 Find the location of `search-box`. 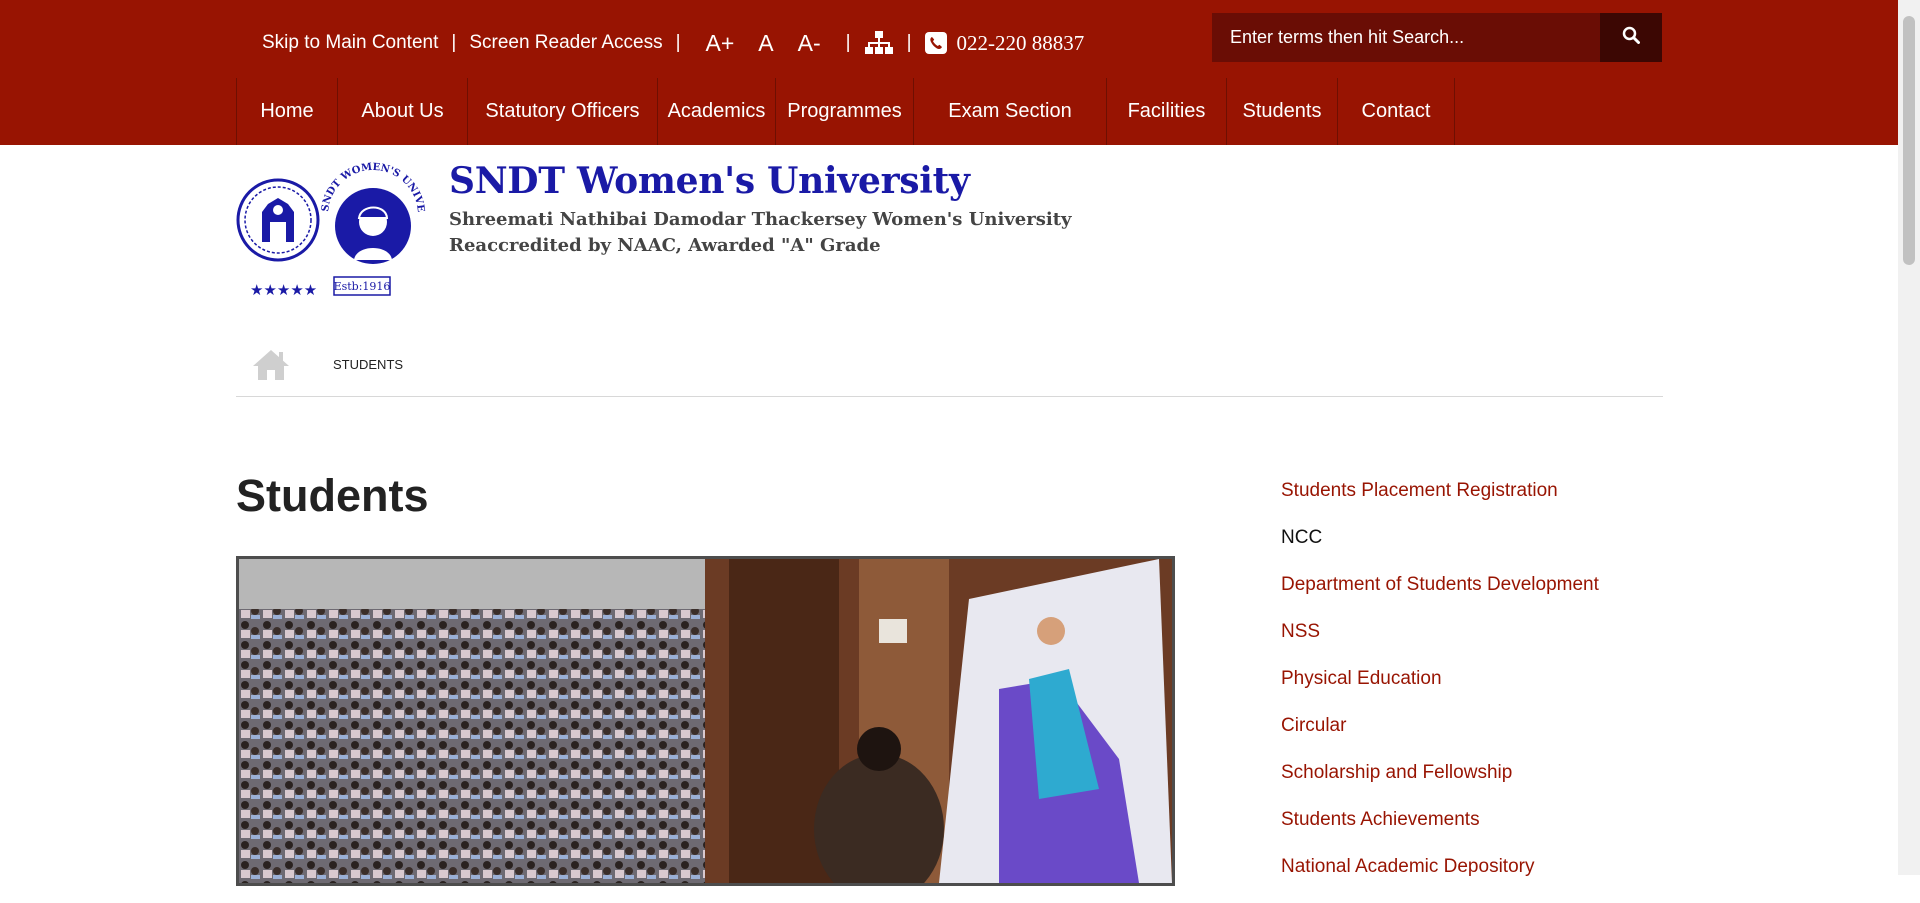

search-box is located at coordinates (1437, 37).